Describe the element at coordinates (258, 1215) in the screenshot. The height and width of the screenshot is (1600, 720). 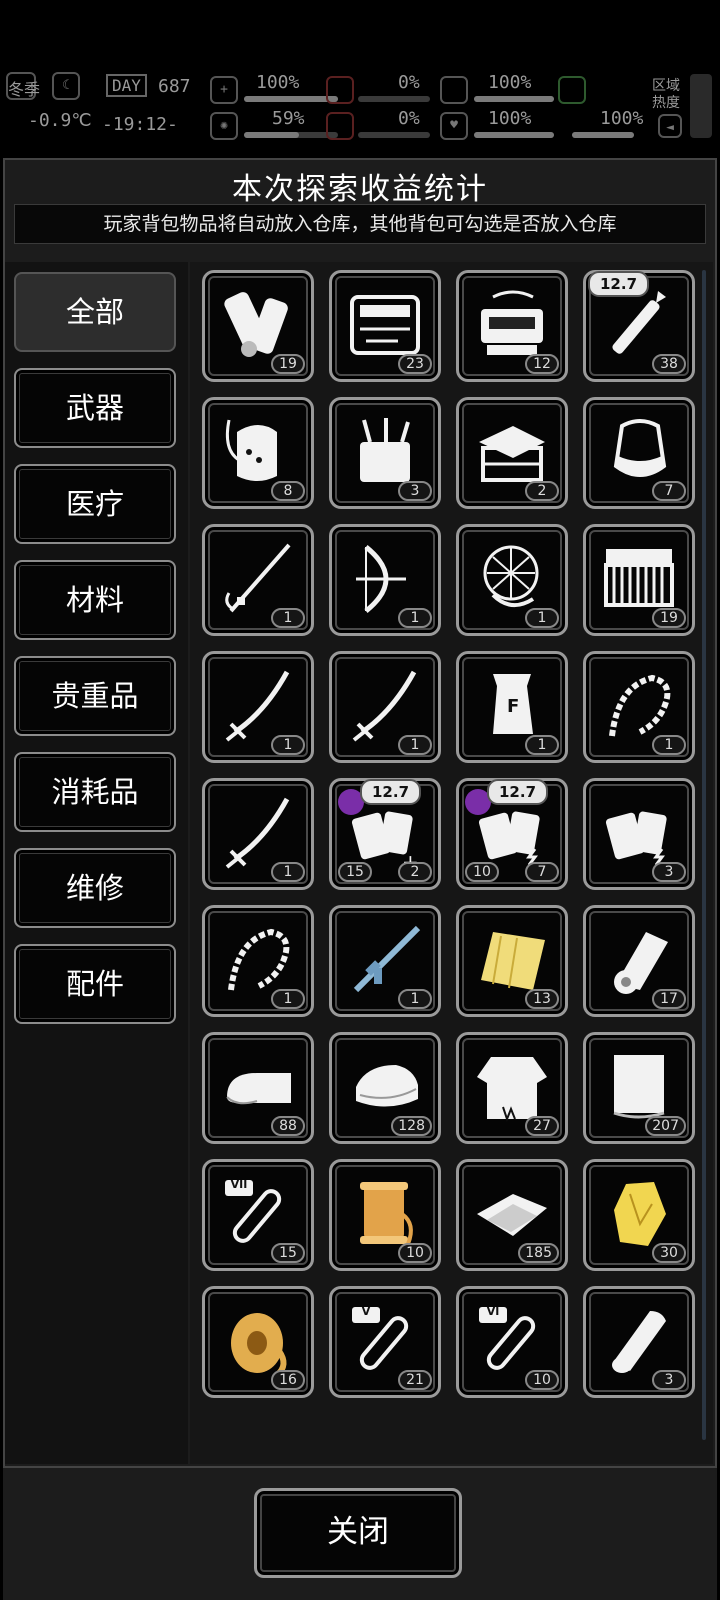
I see `item-slot: VII 15` at that location.